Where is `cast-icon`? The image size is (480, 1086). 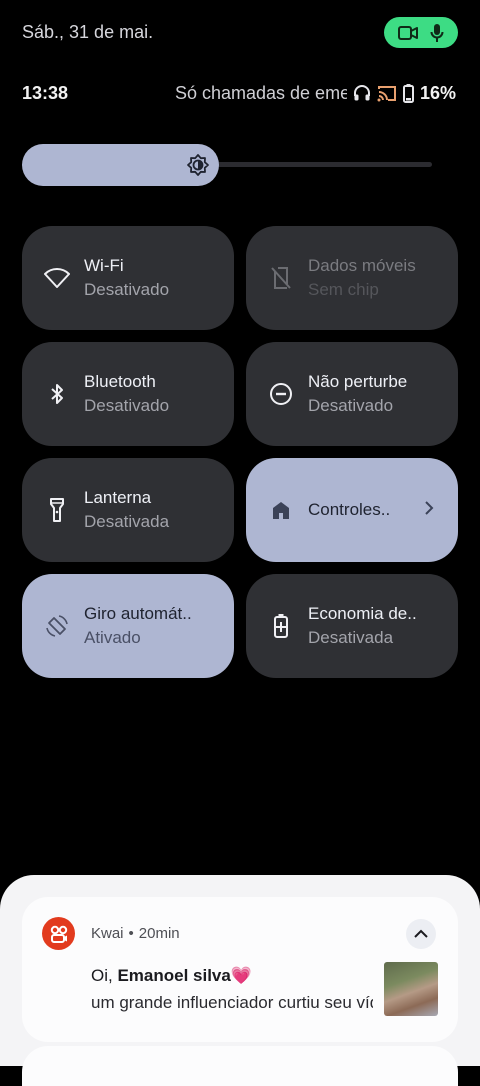
cast-icon is located at coordinates (386, 93).